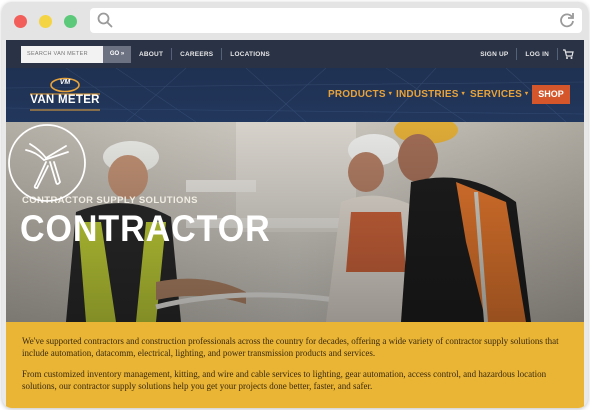 This screenshot has width=590, height=410. Describe the element at coordinates (250, 54) in the screenshot. I see `locations-link: LOCATIONS` at that location.